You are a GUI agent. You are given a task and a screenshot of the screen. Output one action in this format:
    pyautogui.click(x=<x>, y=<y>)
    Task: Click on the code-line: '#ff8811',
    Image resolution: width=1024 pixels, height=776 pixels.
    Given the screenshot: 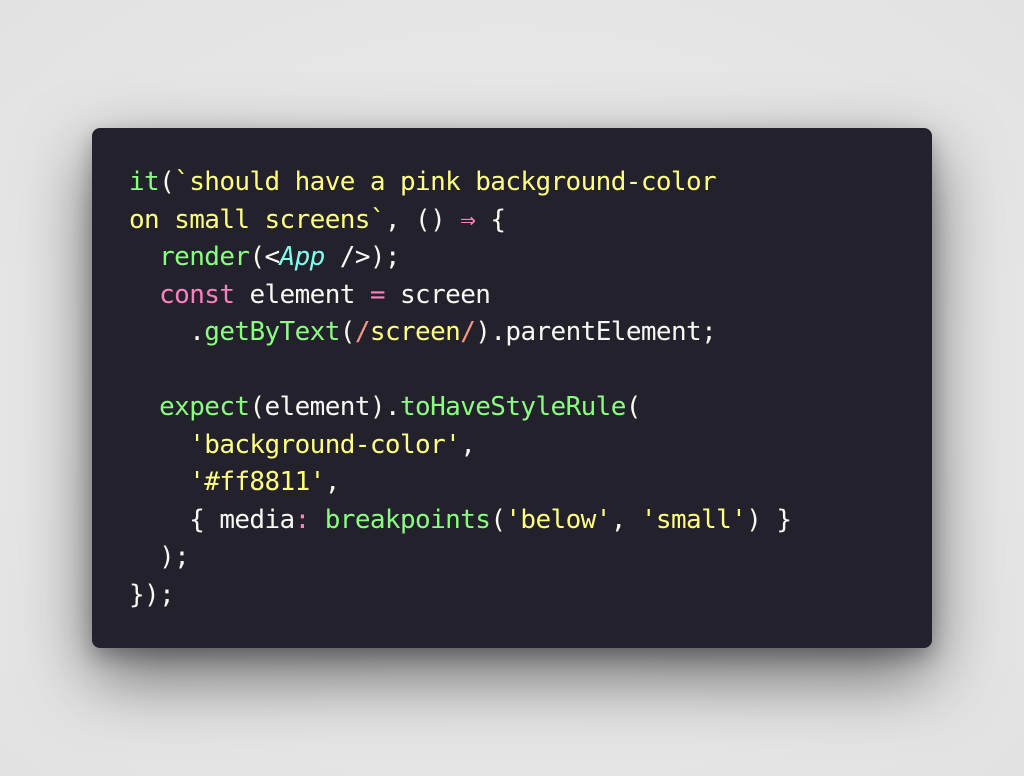 What is the action you would take?
    pyautogui.click(x=460, y=483)
    